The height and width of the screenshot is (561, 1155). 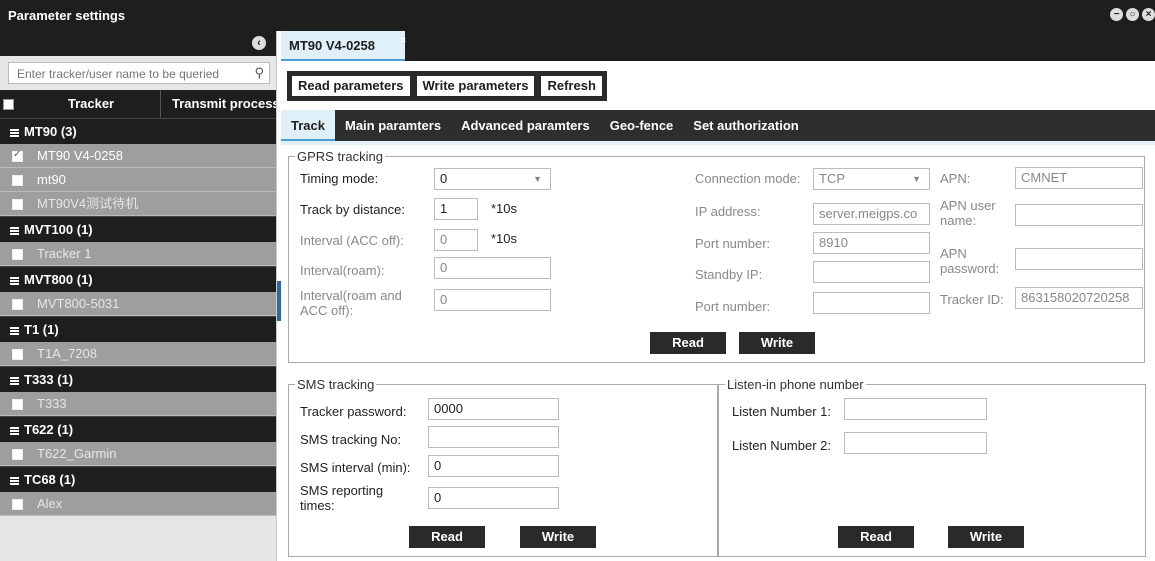 What do you see at coordinates (1132, 14) in the screenshot?
I see `restore-icon: ○` at bounding box center [1132, 14].